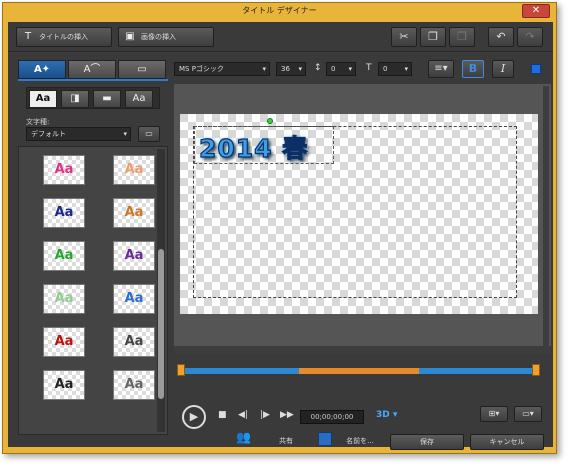  What do you see at coordinates (358, 371) in the screenshot?
I see `timeline-track` at bounding box center [358, 371].